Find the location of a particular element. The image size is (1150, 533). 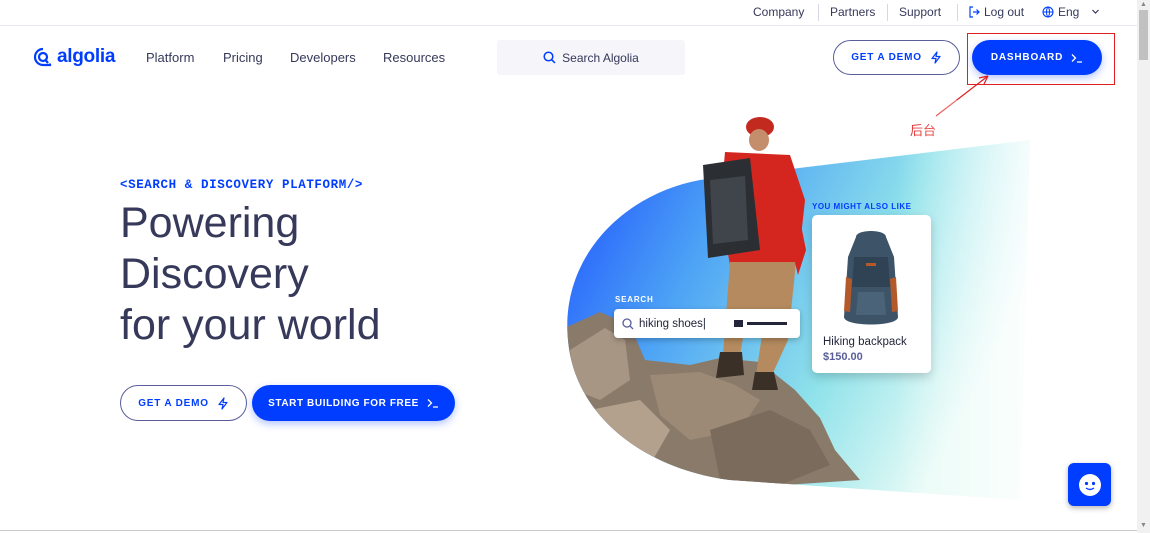

globe-icon is located at coordinates (1048, 12).